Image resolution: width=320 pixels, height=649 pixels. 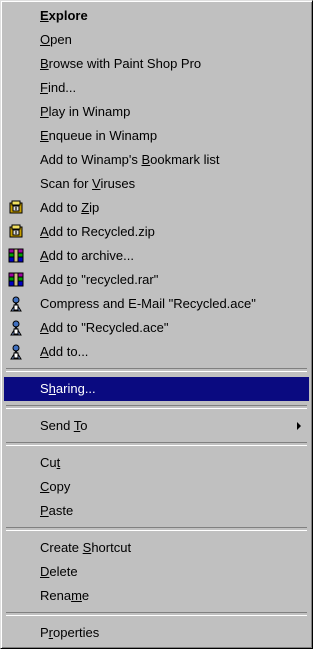 I want to click on menu-item-create-shortcut: Create Shortcut, so click(x=156, y=548).